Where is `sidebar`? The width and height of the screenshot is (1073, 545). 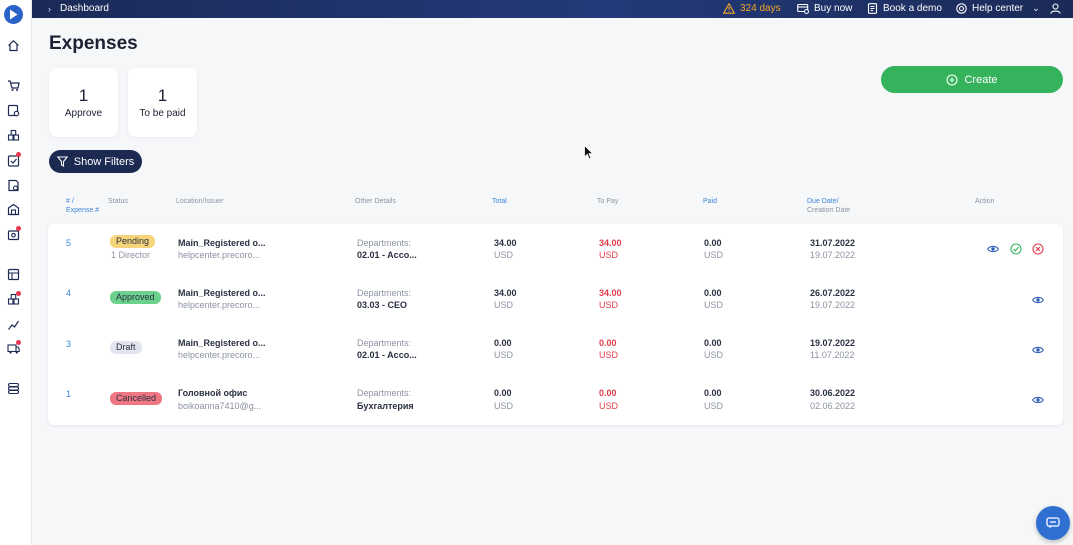
sidebar is located at coordinates (16, 272).